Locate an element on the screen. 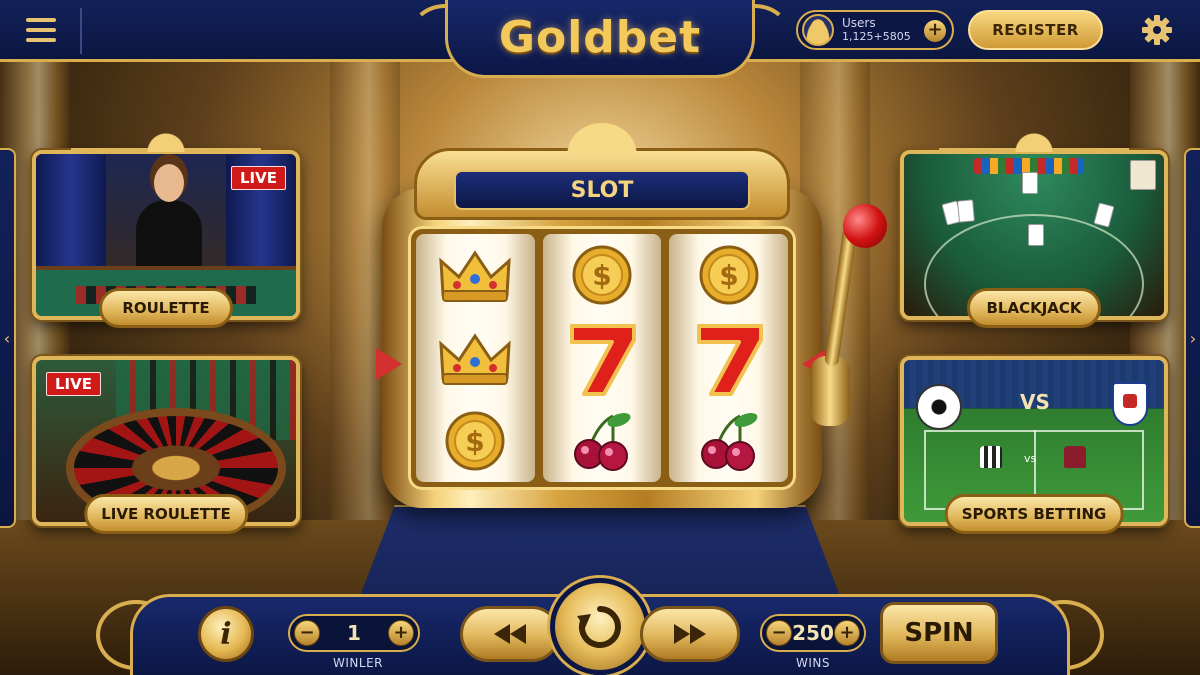  vs-small-label: vs is located at coordinates (1030, 458).